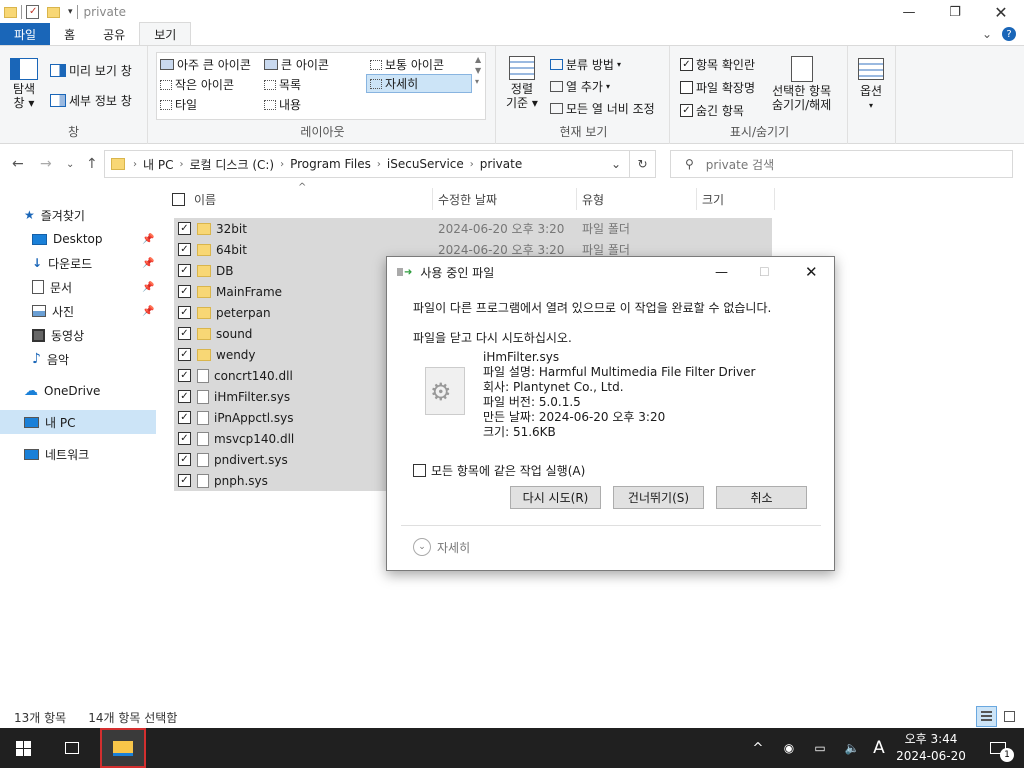 The width and height of the screenshot is (1024, 768). I want to click on network-status-icon: ▭, so click(820, 748).